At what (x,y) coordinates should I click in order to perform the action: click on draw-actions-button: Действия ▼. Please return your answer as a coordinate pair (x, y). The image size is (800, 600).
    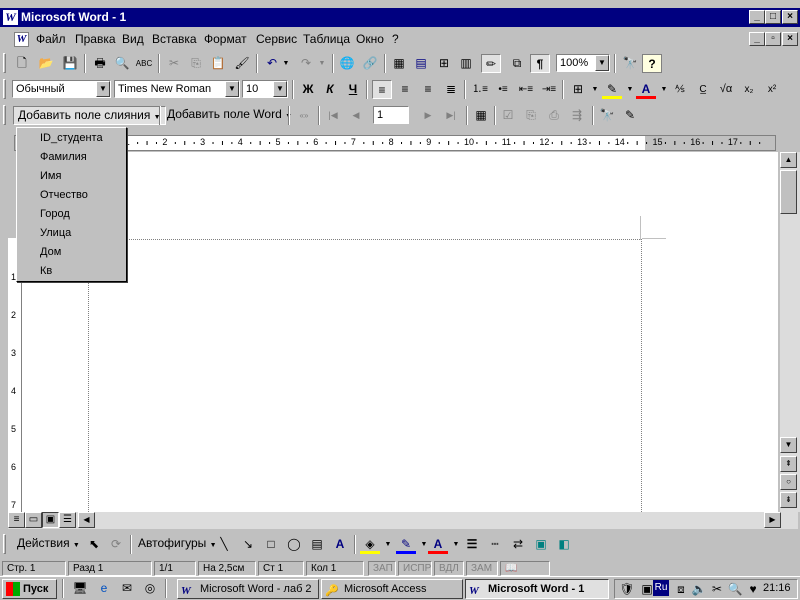
    Looking at the image, I should click on (48, 544).